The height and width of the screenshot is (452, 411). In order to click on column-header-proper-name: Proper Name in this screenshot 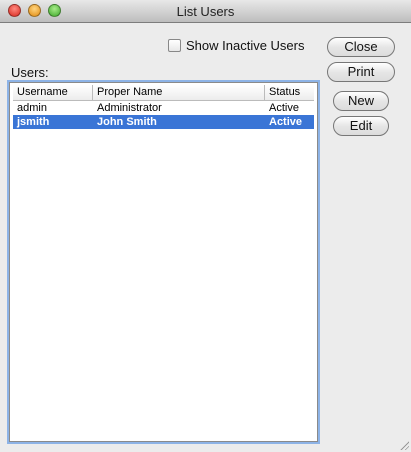, I will do `click(179, 92)`.